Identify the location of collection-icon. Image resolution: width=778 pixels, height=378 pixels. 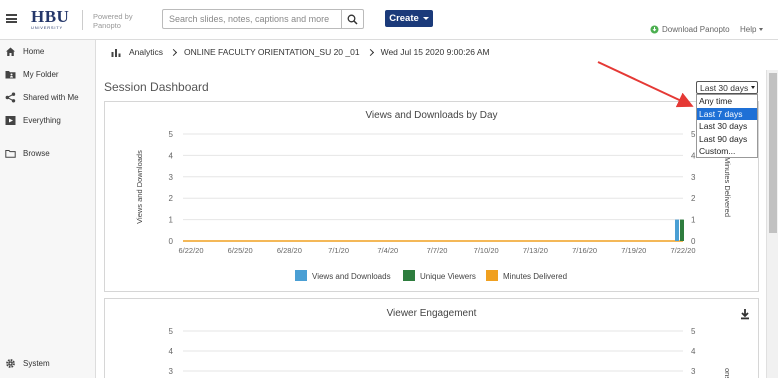
(10, 120).